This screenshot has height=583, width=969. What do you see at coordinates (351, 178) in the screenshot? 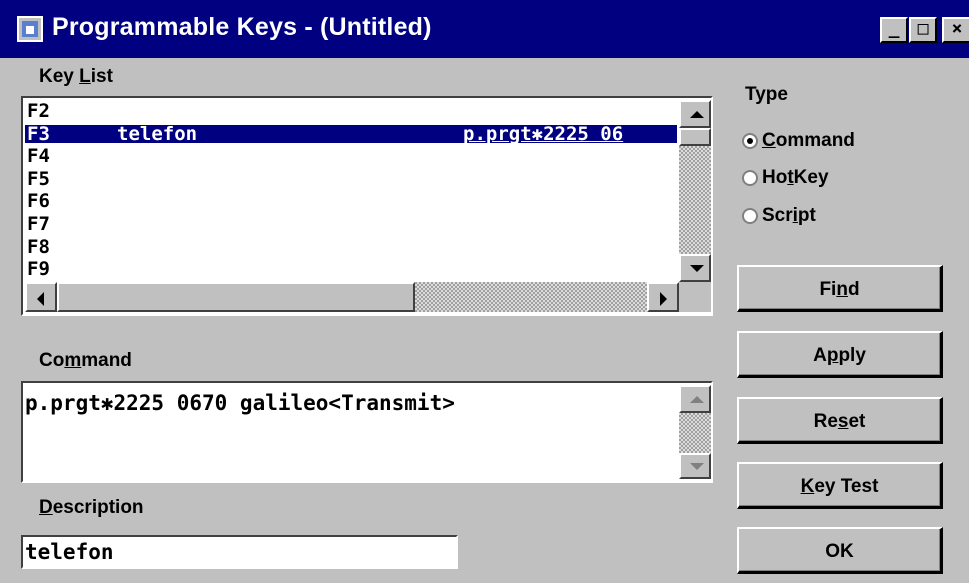
I see `key-list-row: F5` at bounding box center [351, 178].